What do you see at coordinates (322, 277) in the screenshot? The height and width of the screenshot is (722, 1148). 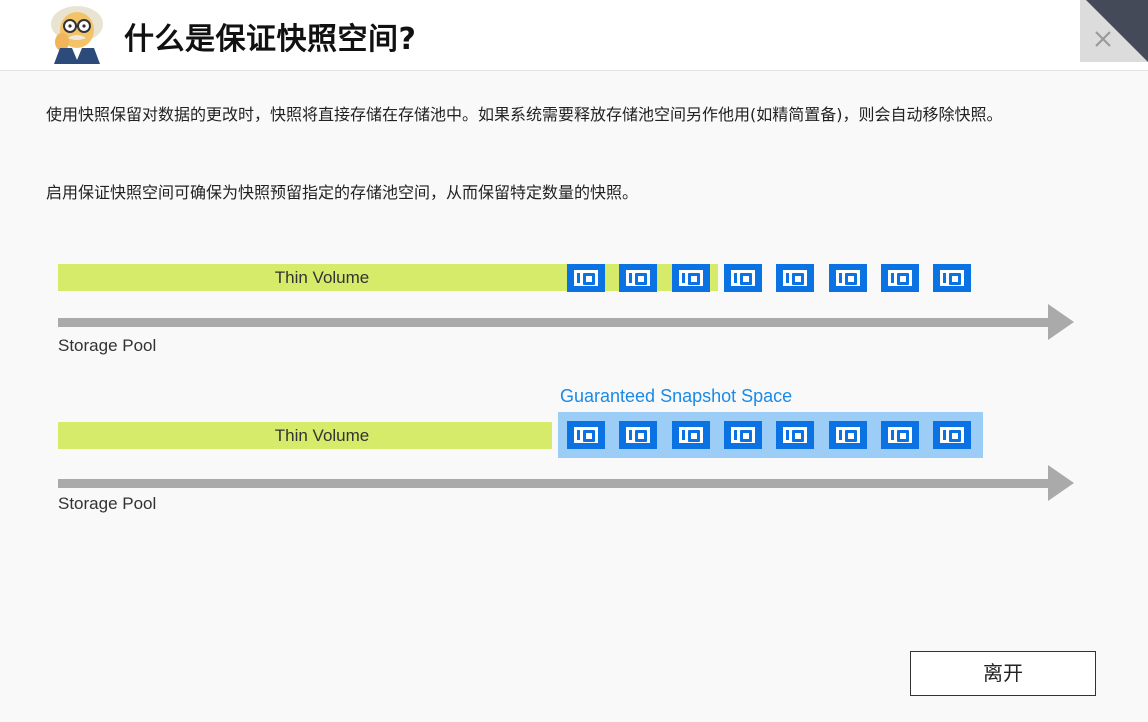 I see `thin-volume-label-1: Thin Volume` at bounding box center [322, 277].